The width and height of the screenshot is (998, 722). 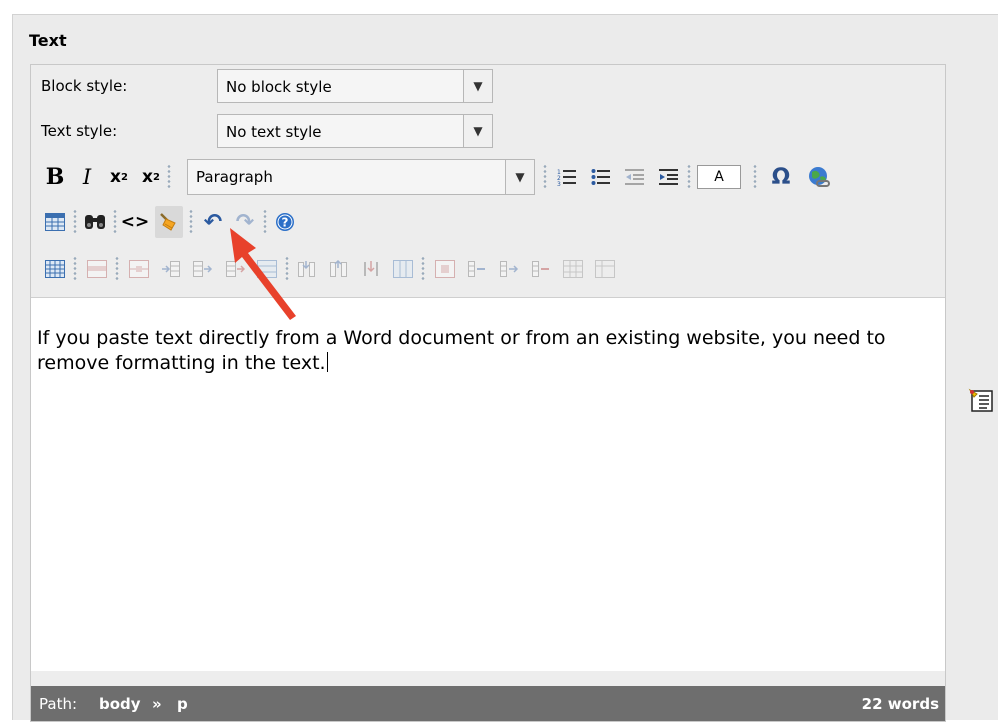 I want to click on row-before-icon, so click(x=477, y=269).